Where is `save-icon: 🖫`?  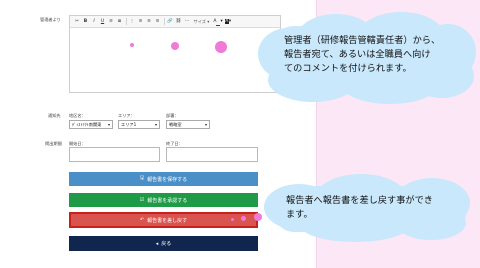
save-icon: 🖫 is located at coordinates (142, 178).